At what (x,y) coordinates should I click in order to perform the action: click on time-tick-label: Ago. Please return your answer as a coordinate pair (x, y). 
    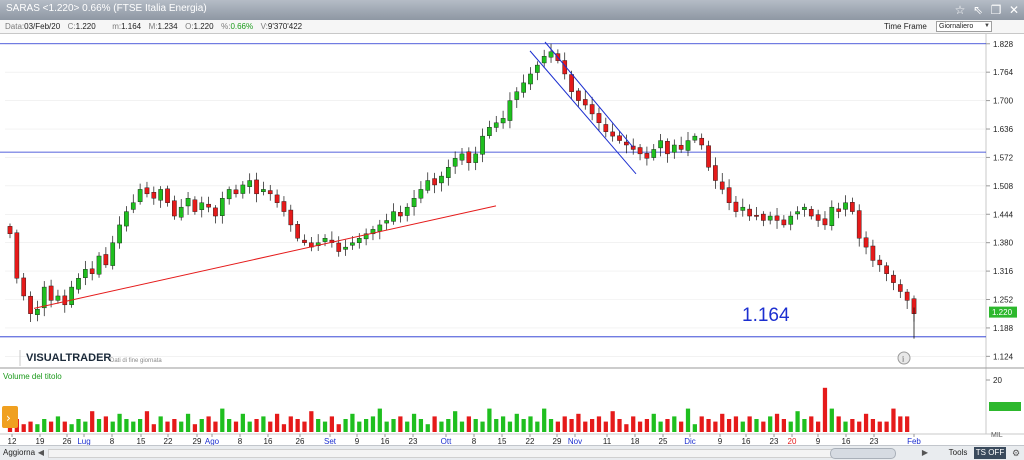
    Looking at the image, I should click on (212, 441).